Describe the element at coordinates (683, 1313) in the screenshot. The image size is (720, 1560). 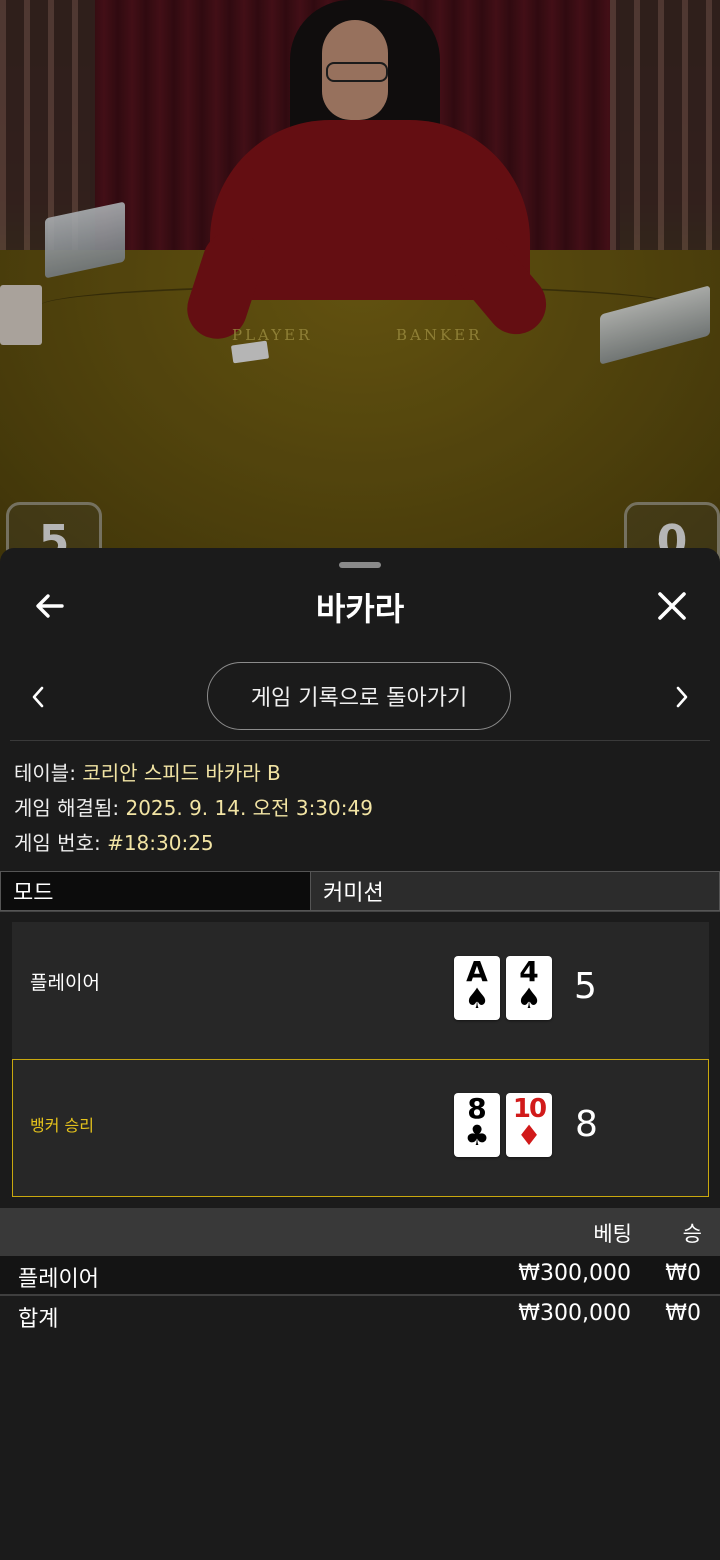
I see `total-win-amount: ₩0` at that location.